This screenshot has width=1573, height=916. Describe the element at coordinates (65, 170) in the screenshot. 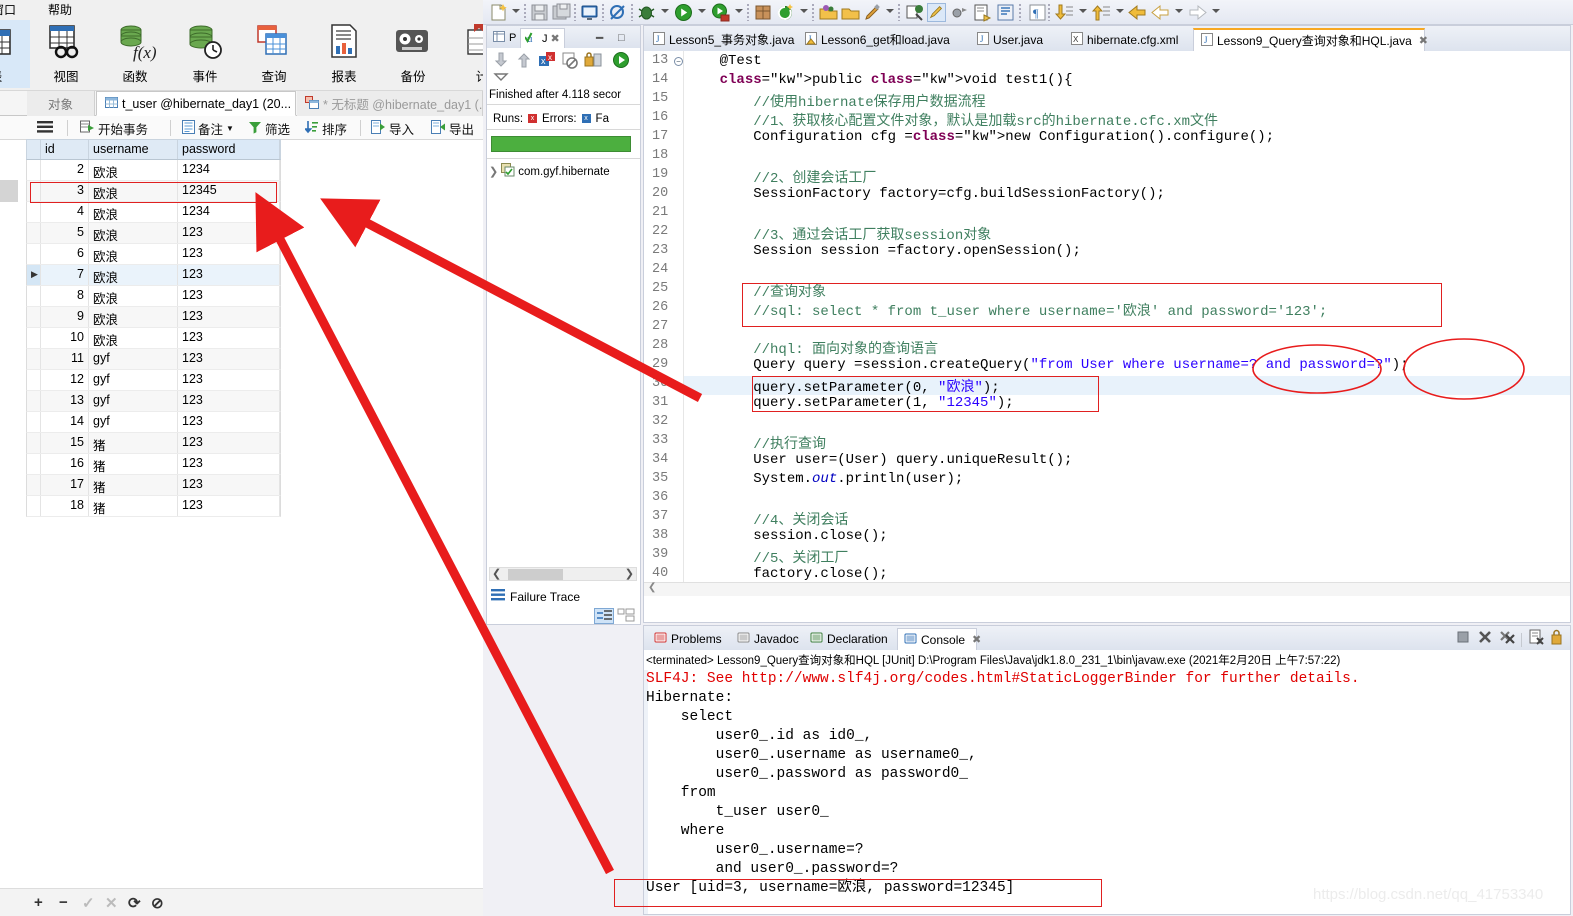

I see `cell-id: 2` at that location.